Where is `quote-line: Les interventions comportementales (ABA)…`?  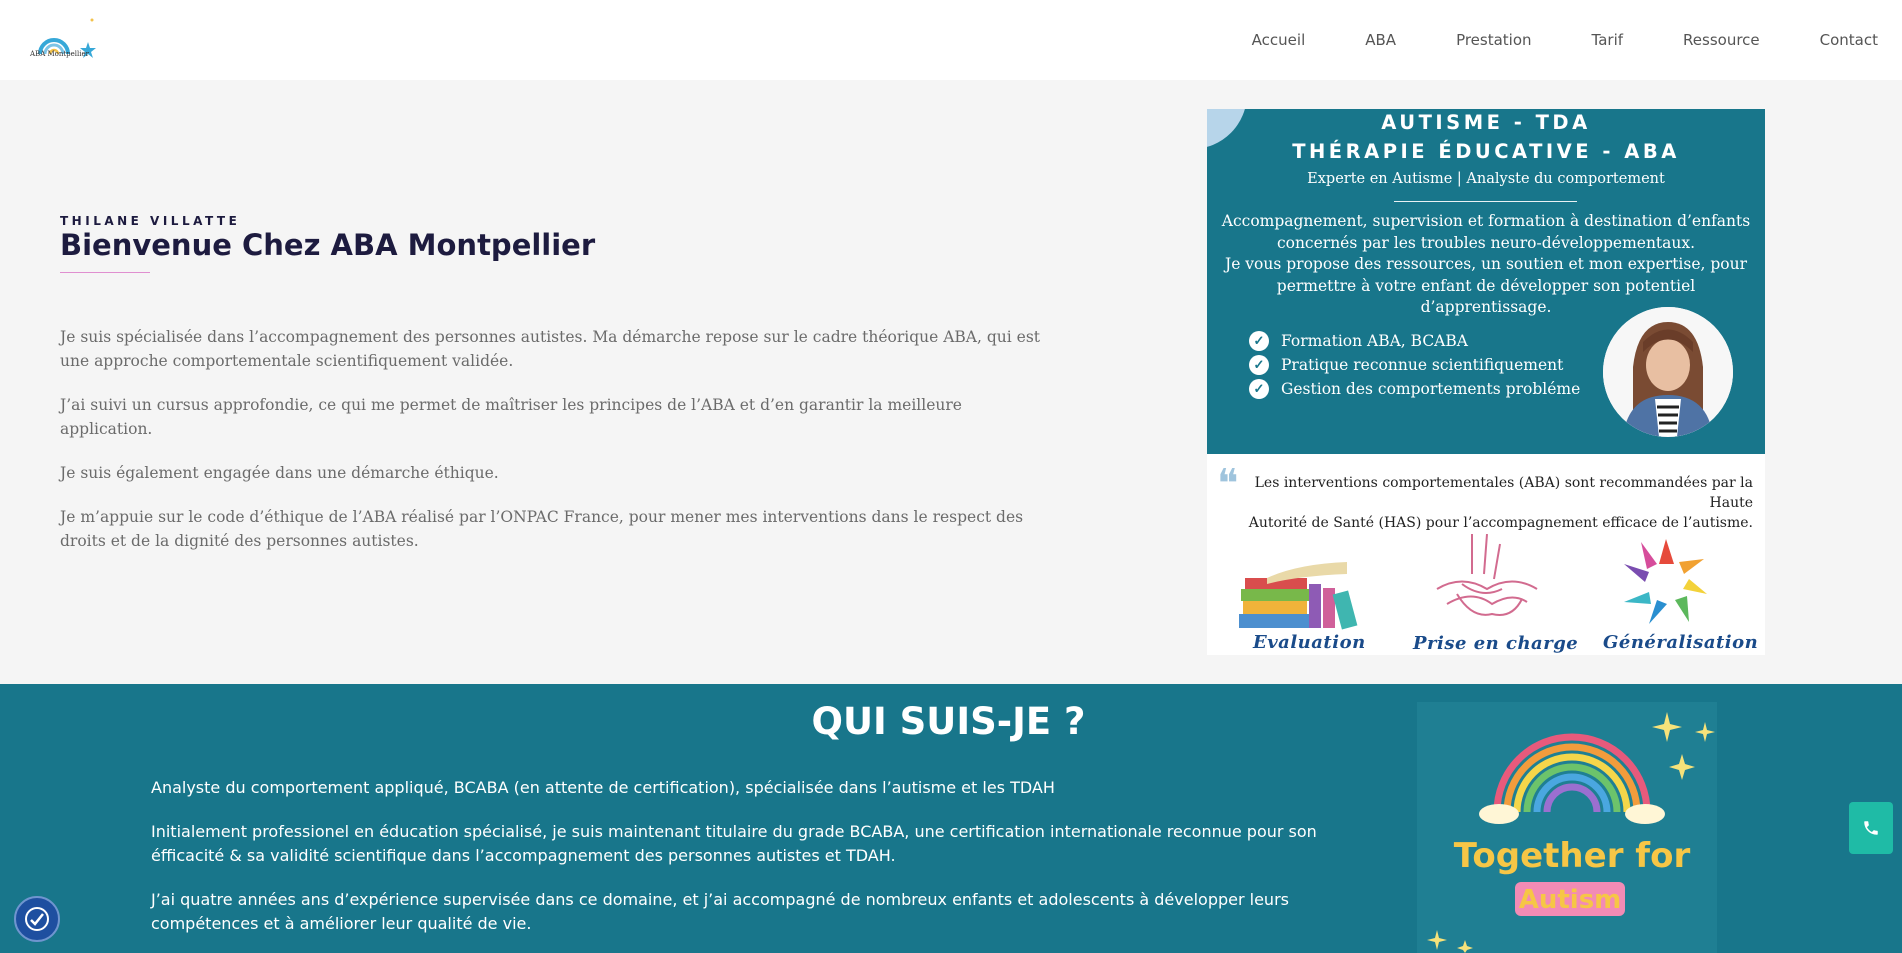
quote-line: Les interventions comportementales (ABA)… is located at coordinates (1503, 493).